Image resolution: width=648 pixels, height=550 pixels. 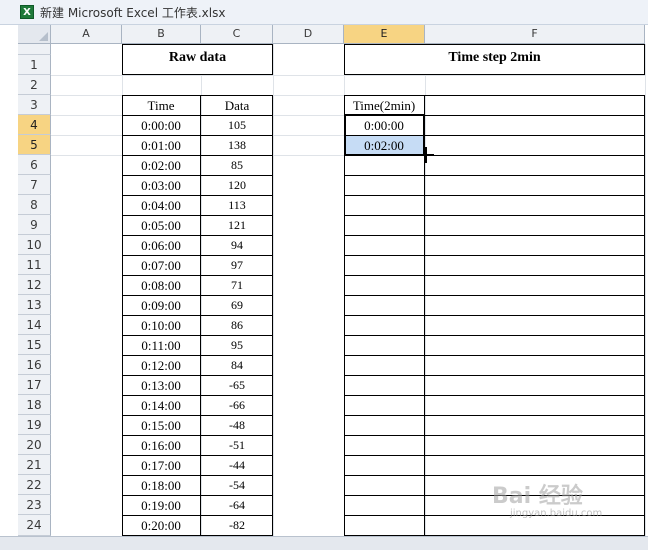 What do you see at coordinates (161, 205) in the screenshot?
I see `raw-time-cell: 0:04:00` at bounding box center [161, 205].